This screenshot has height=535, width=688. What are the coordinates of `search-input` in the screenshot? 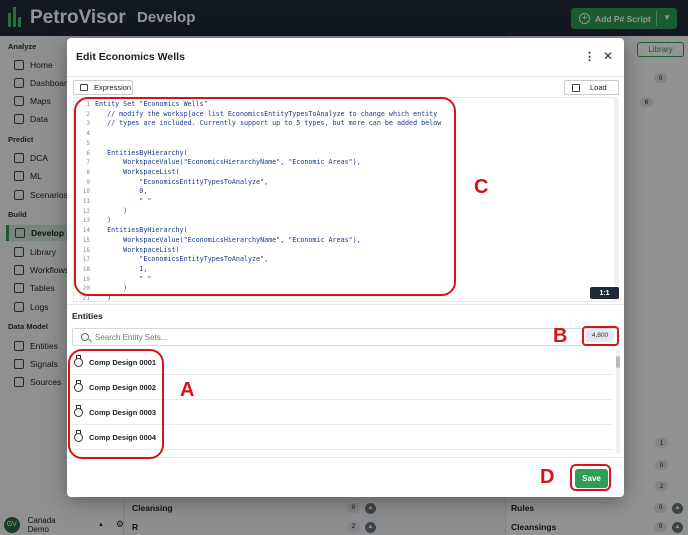 It's located at (305, 337).